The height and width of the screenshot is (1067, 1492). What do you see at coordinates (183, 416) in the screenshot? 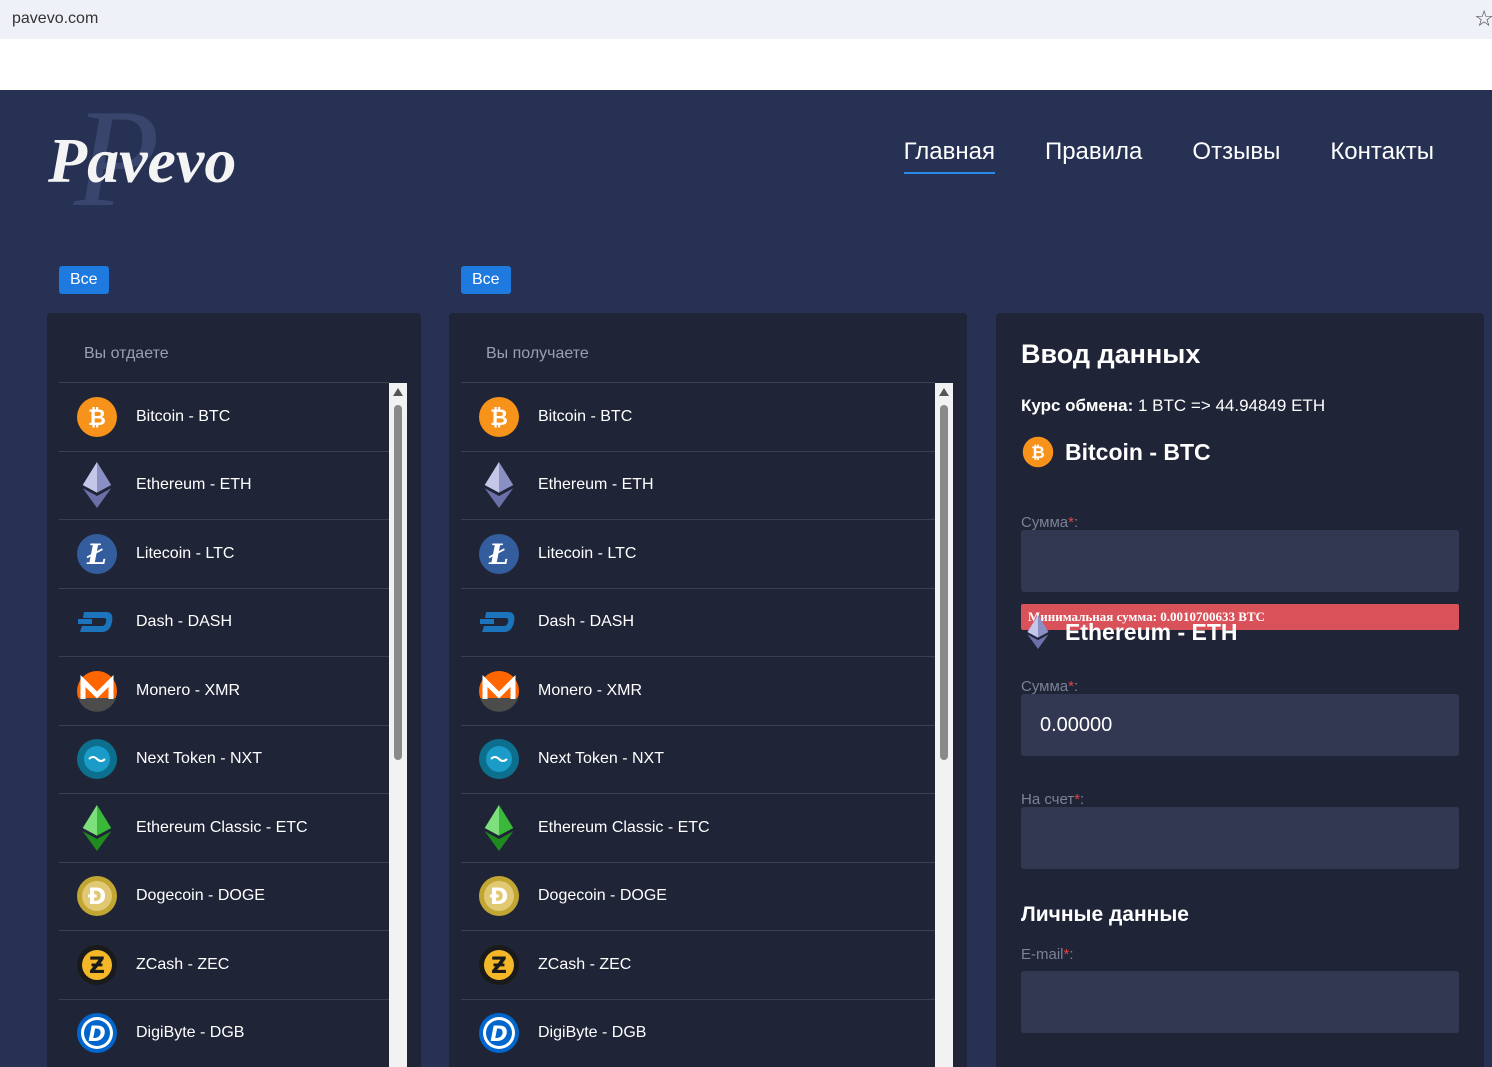
I see `coin-label: Bitcoin - BTC` at bounding box center [183, 416].